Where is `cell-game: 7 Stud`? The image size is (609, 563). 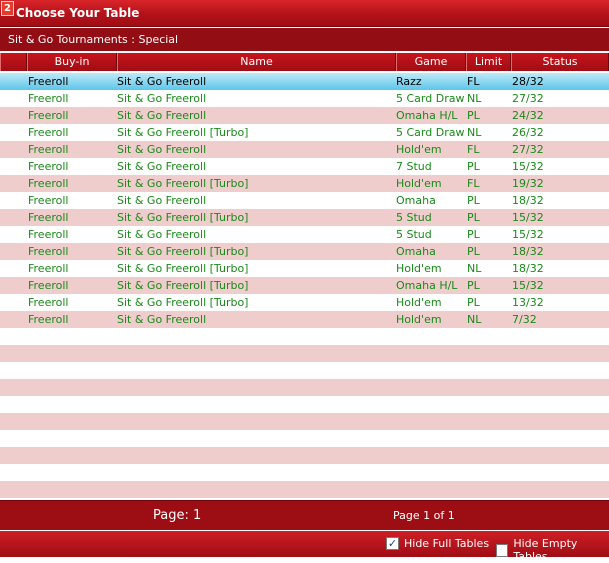 cell-game: 7 Stud is located at coordinates (414, 166).